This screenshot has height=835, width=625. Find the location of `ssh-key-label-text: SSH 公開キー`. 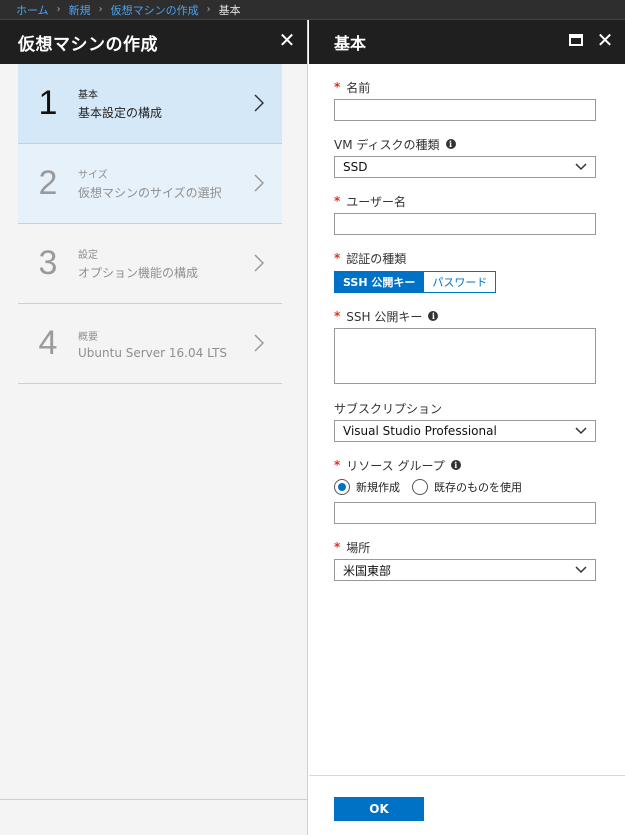

ssh-key-label-text: SSH 公開キー is located at coordinates (384, 316).